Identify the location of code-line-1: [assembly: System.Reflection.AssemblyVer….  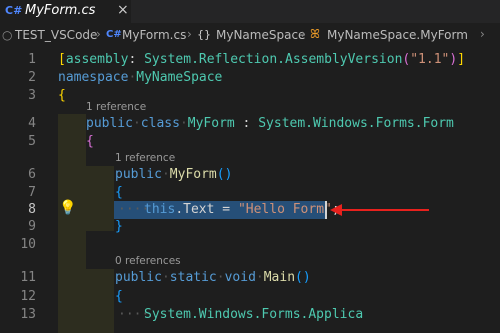
(262, 59).